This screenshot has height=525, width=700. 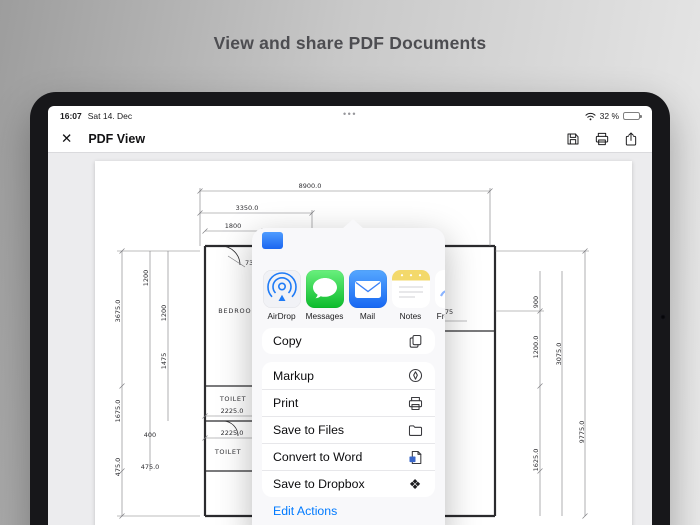 What do you see at coordinates (536, 347) in the screenshot?
I see `plan-label-1200-c: 1200.0` at bounding box center [536, 347].